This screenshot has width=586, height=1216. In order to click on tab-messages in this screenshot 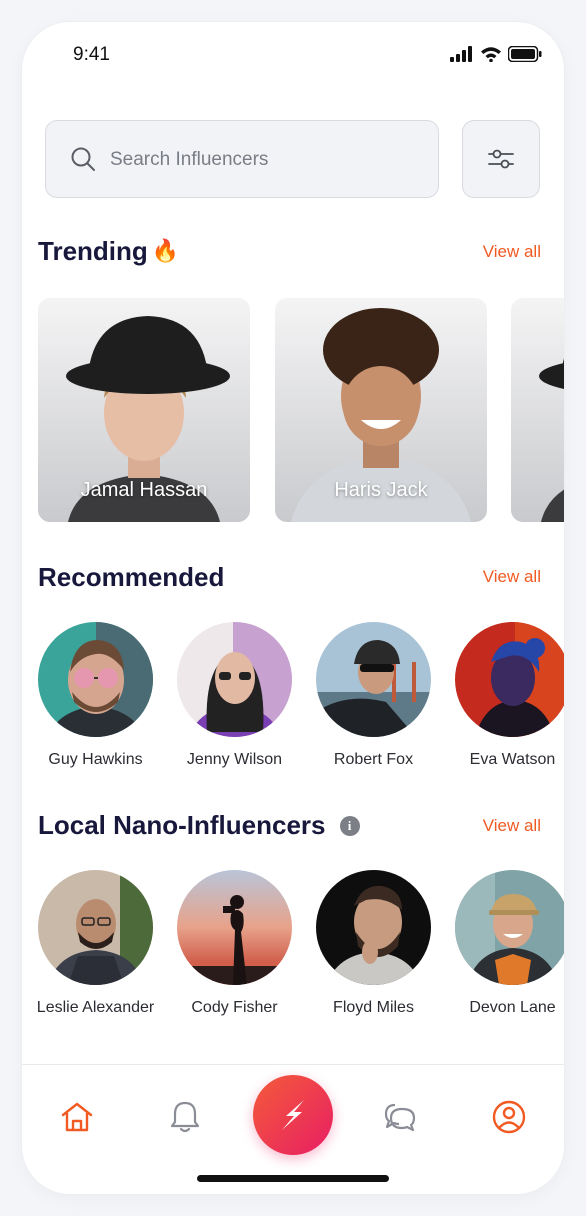, I will do `click(400, 1117)`.